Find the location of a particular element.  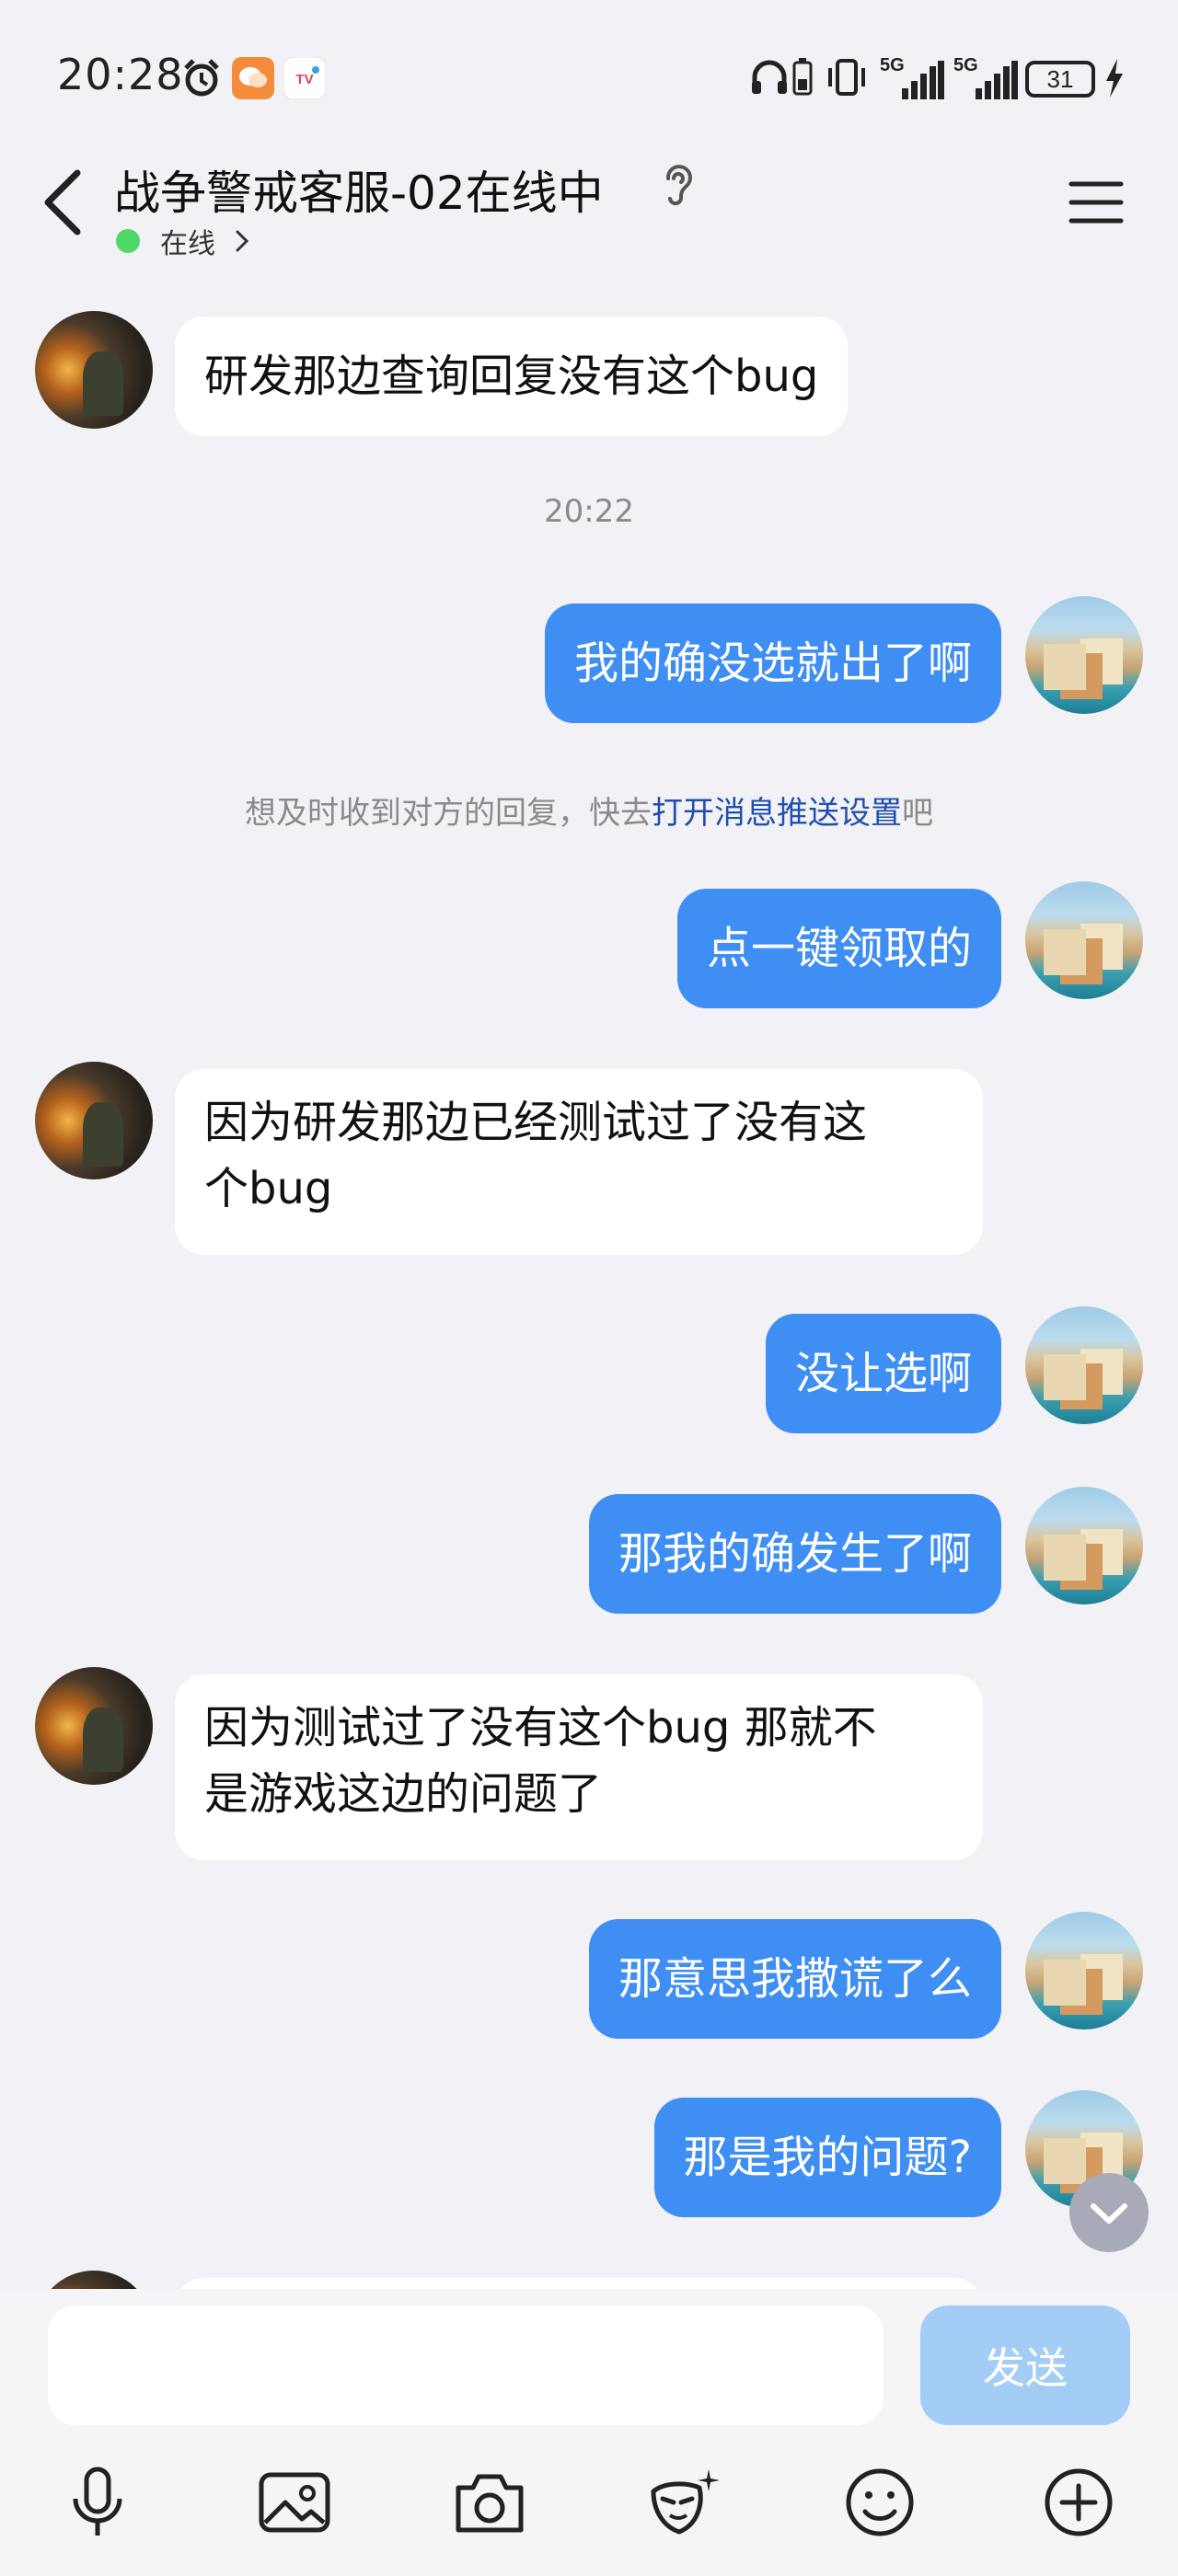

outgoing-message: 没让选啊 is located at coordinates (883, 1373).